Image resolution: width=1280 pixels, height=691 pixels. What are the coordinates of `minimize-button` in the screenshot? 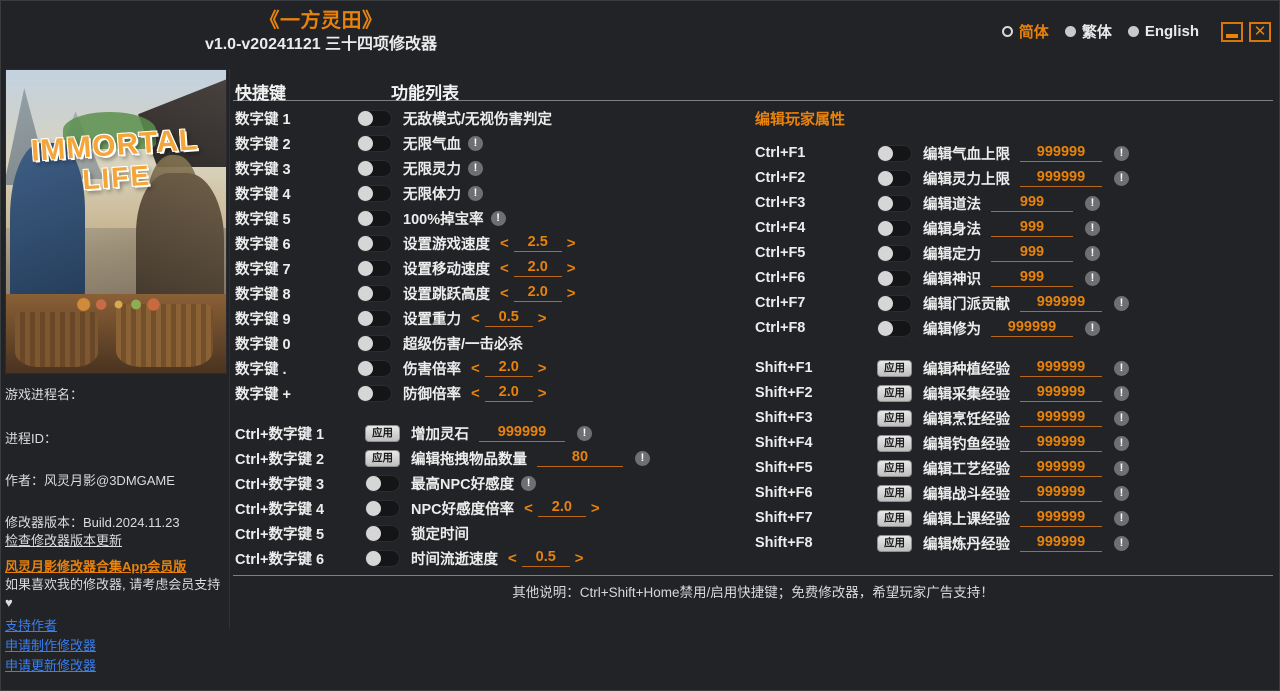 It's located at (1232, 31).